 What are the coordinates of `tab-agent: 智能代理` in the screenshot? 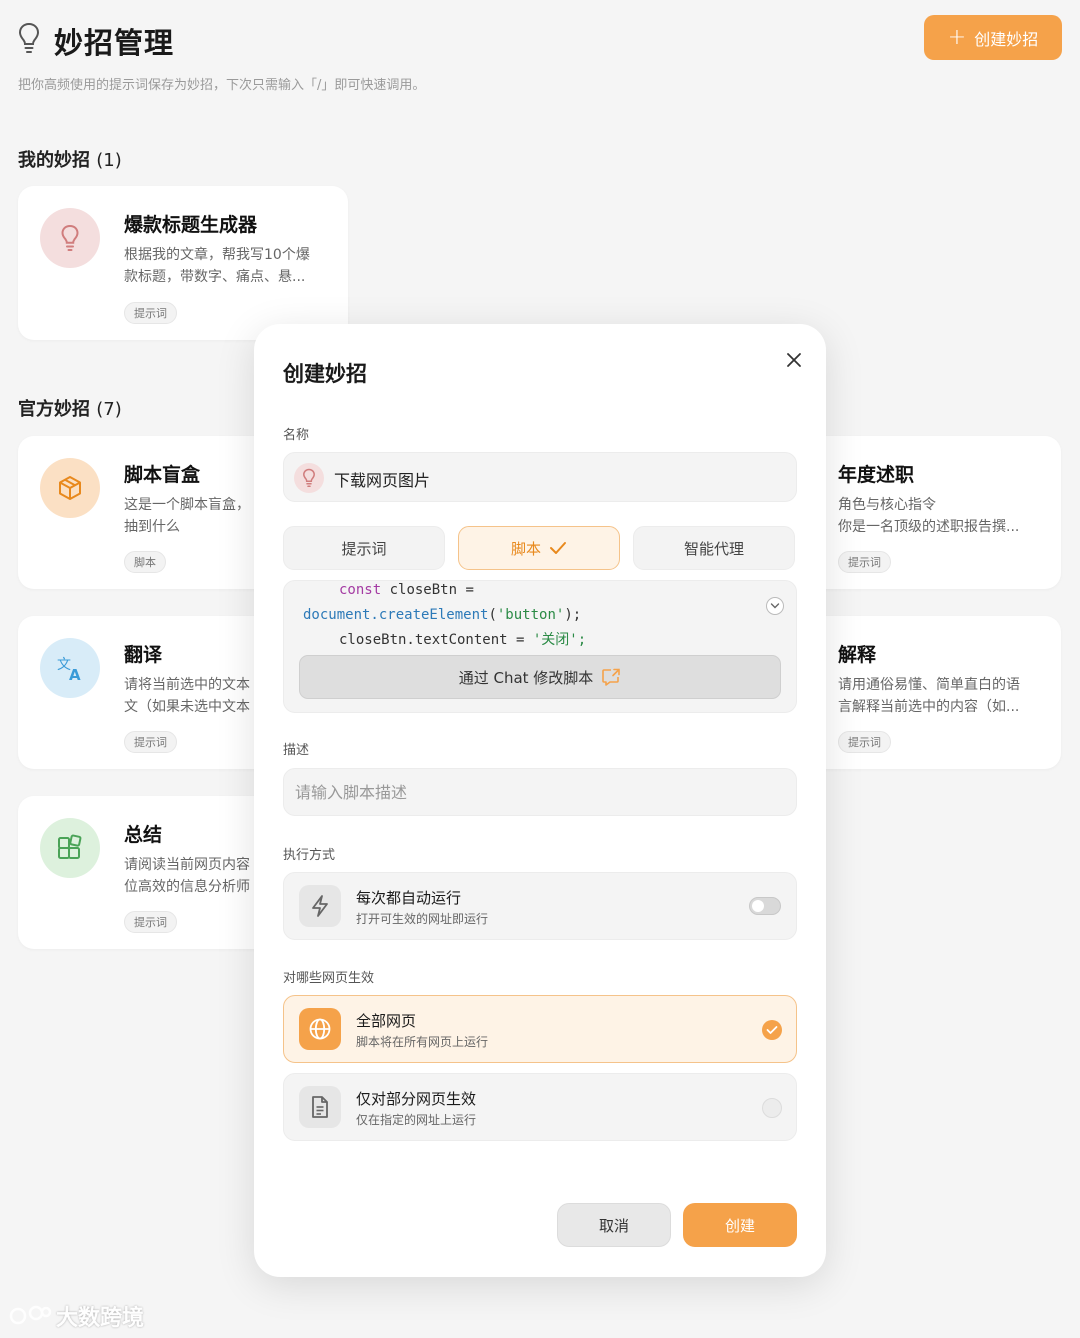 It's located at (714, 548).